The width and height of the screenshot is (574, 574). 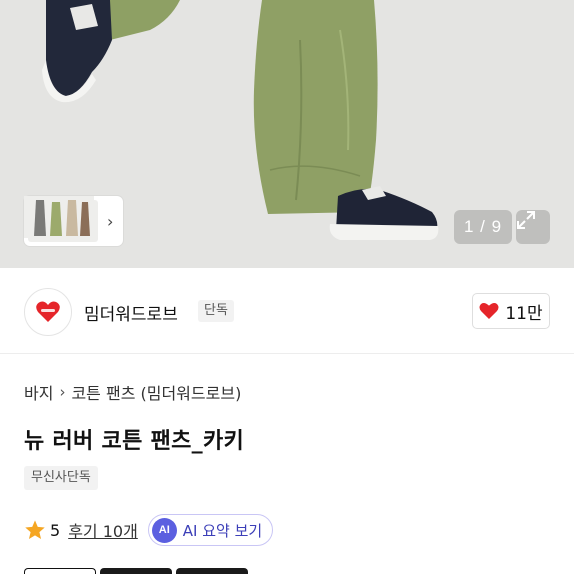 I want to click on breadcrumb-item-subcategory: 코튼 팬츠 (밈더워드로브), so click(x=156, y=392).